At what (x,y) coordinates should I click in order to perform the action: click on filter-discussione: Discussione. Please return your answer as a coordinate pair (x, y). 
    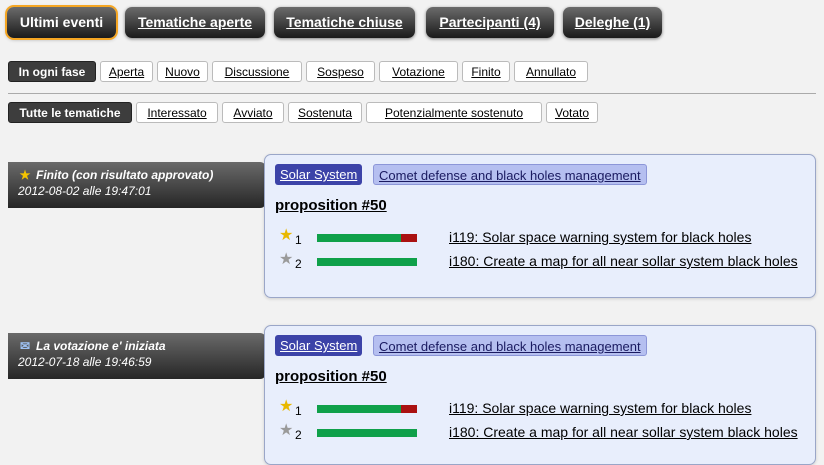
    Looking at the image, I should click on (257, 71).